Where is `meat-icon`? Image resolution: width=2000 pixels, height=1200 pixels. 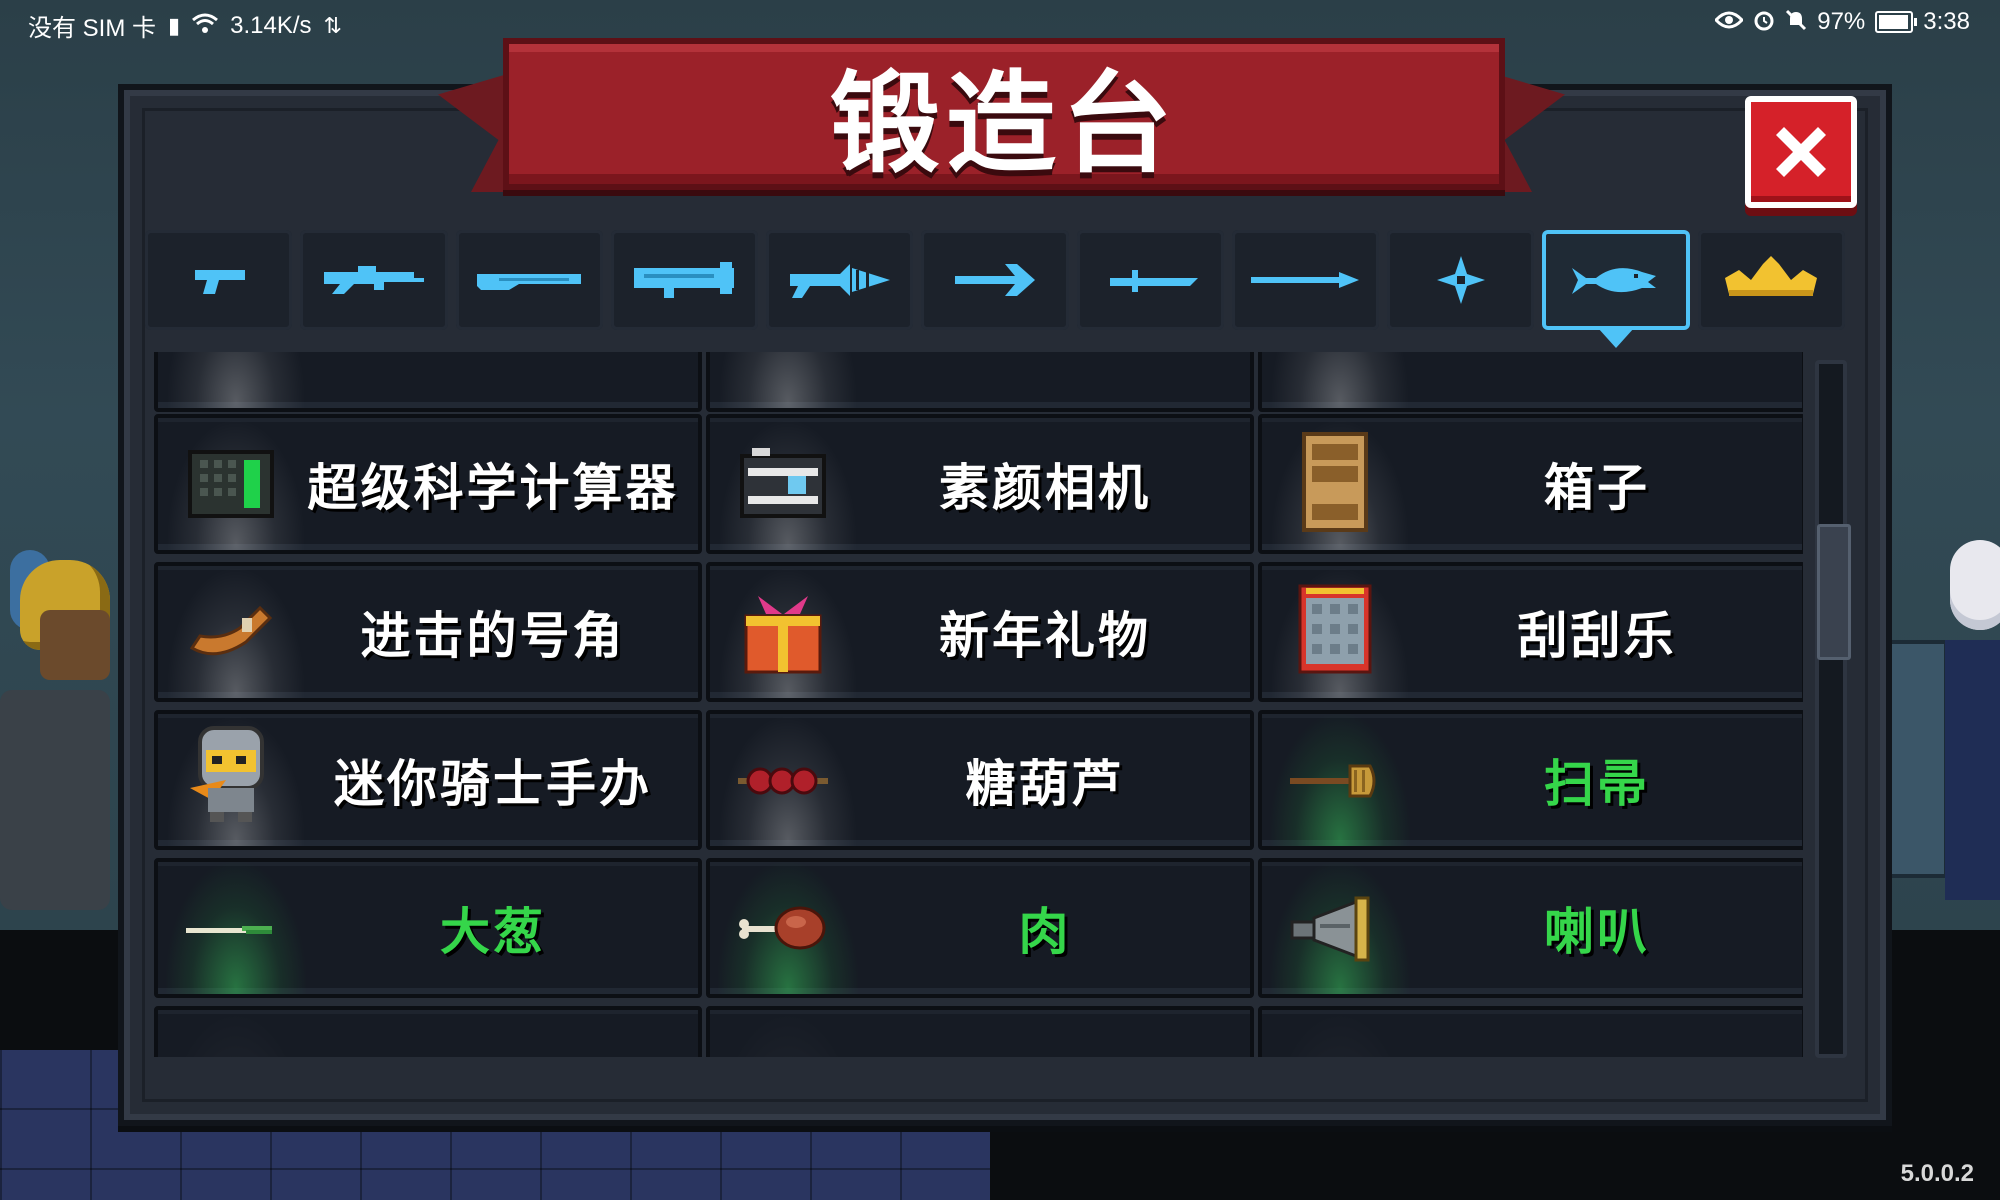
meat-icon is located at coordinates (782, 928).